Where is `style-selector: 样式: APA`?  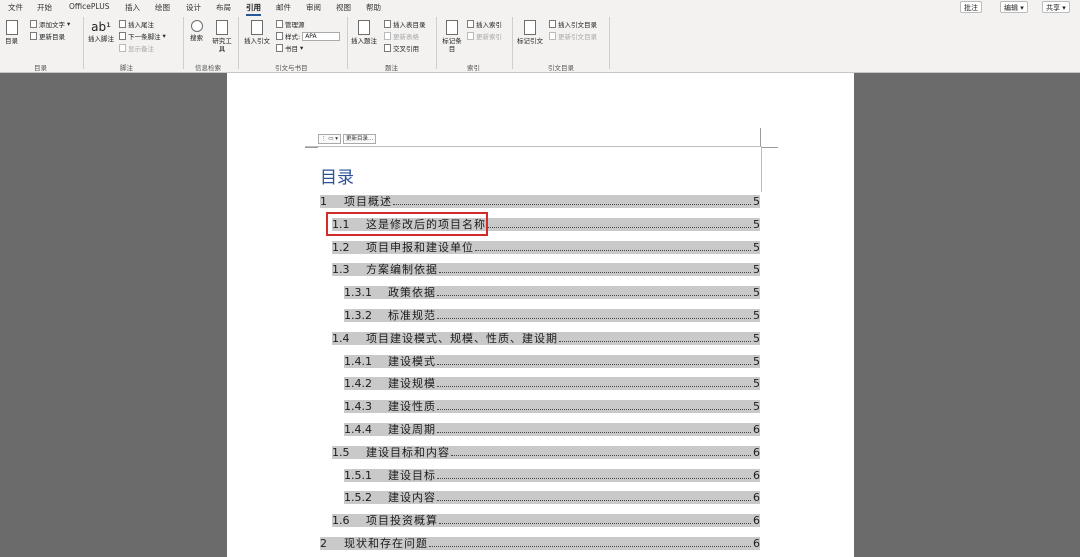
style-selector: 样式: APA is located at coordinates (308, 36).